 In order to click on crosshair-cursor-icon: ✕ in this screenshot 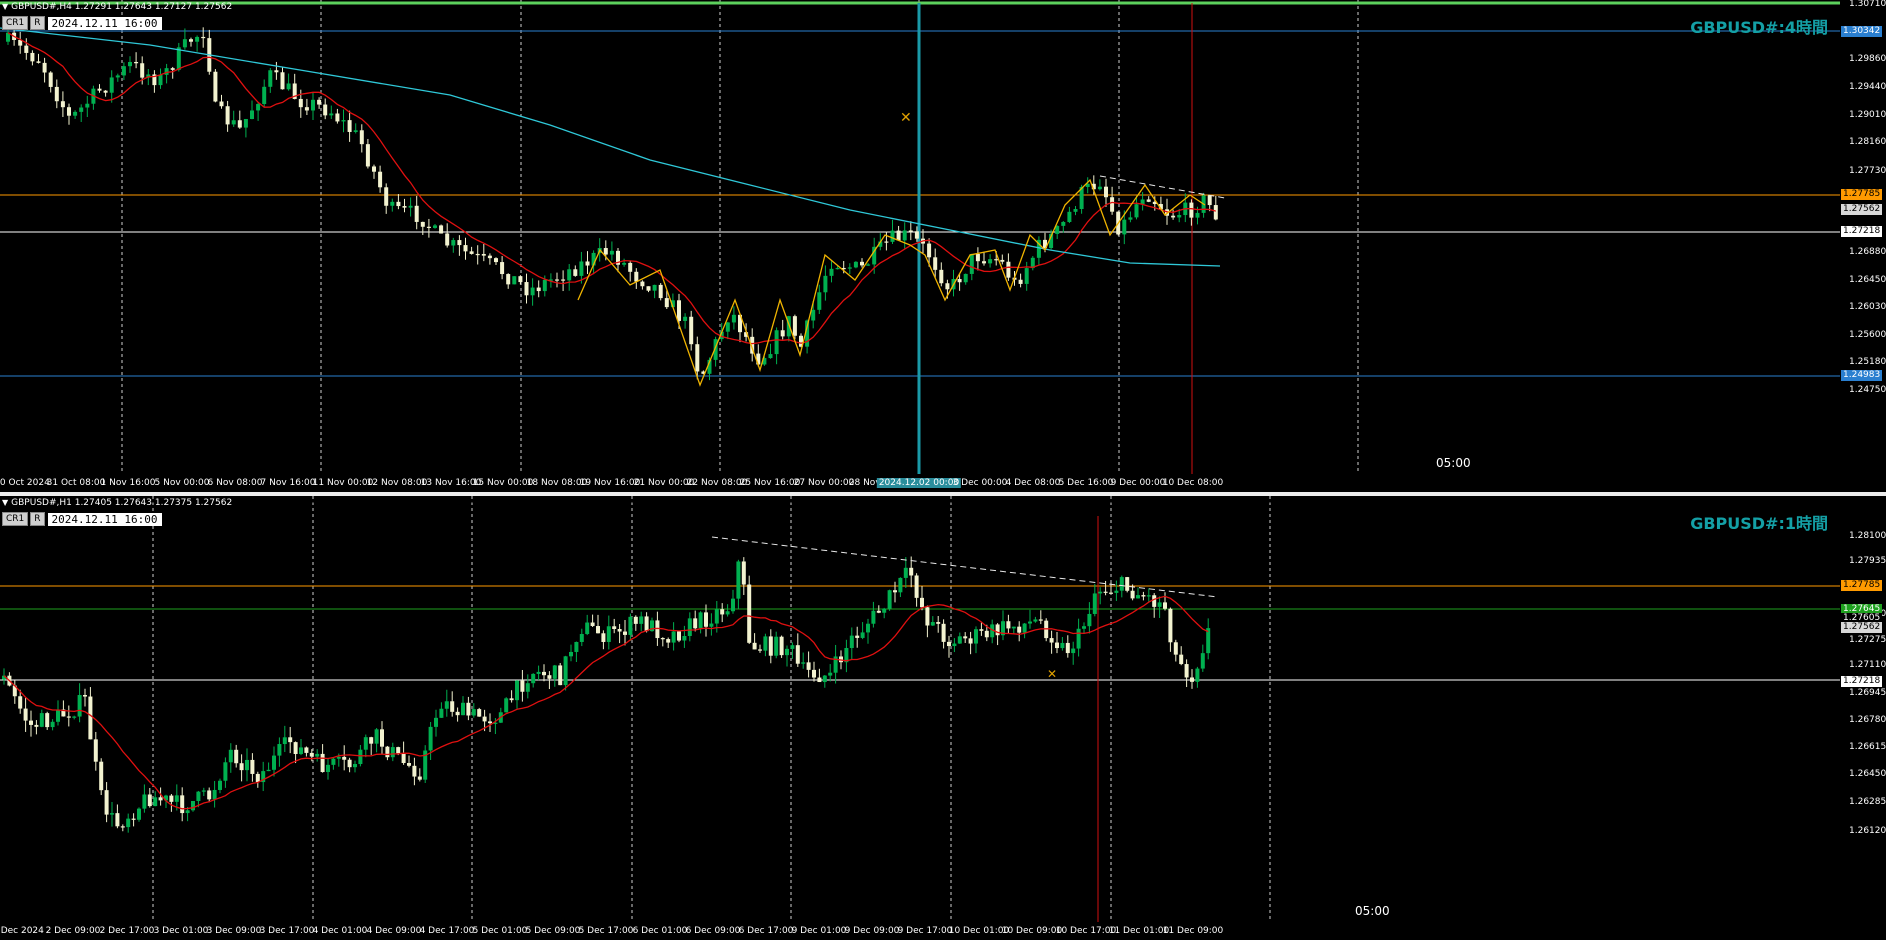, I will do `click(1052, 674)`.